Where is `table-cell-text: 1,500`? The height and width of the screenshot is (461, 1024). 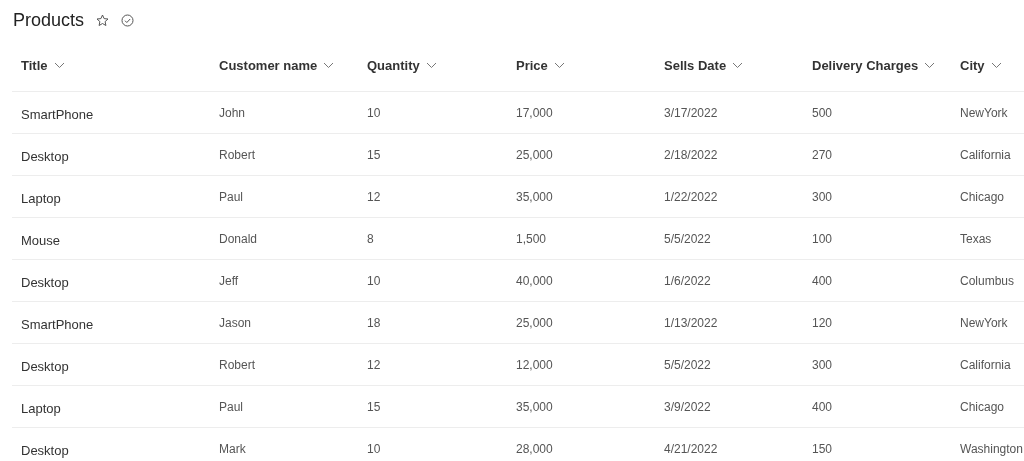
table-cell-text: 1,500 is located at coordinates (531, 238).